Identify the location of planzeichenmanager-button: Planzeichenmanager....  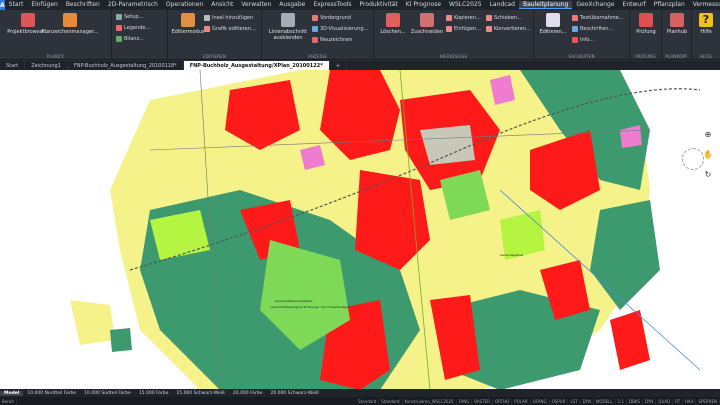
(70, 24).